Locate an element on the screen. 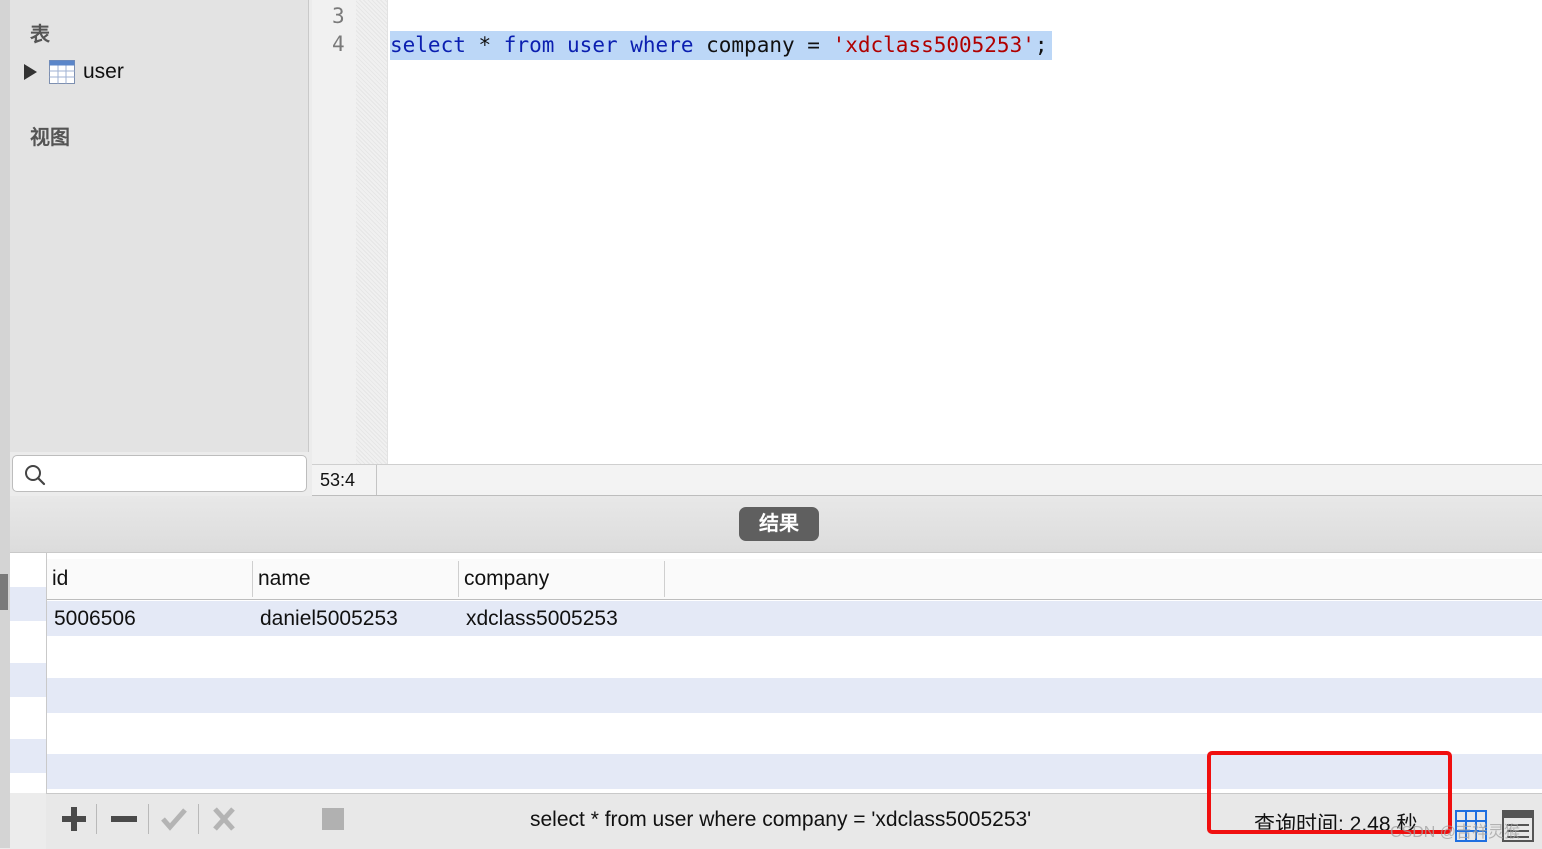 The image size is (1542, 849). search-input is located at coordinates (177, 474).